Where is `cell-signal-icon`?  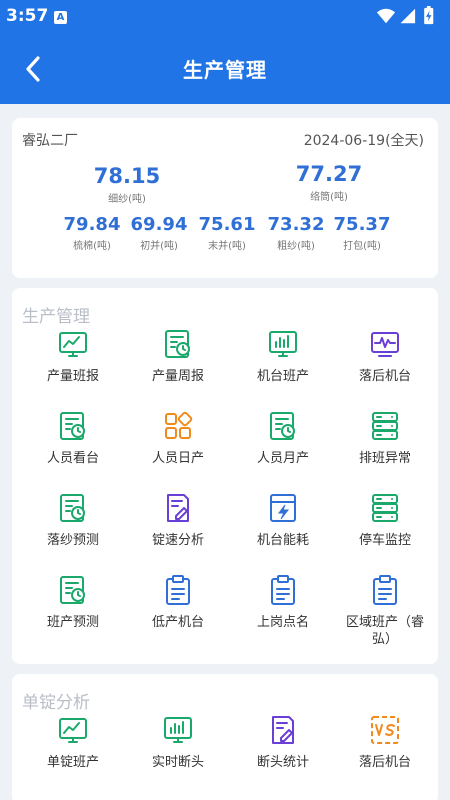
cell-signal-icon is located at coordinates (408, 16).